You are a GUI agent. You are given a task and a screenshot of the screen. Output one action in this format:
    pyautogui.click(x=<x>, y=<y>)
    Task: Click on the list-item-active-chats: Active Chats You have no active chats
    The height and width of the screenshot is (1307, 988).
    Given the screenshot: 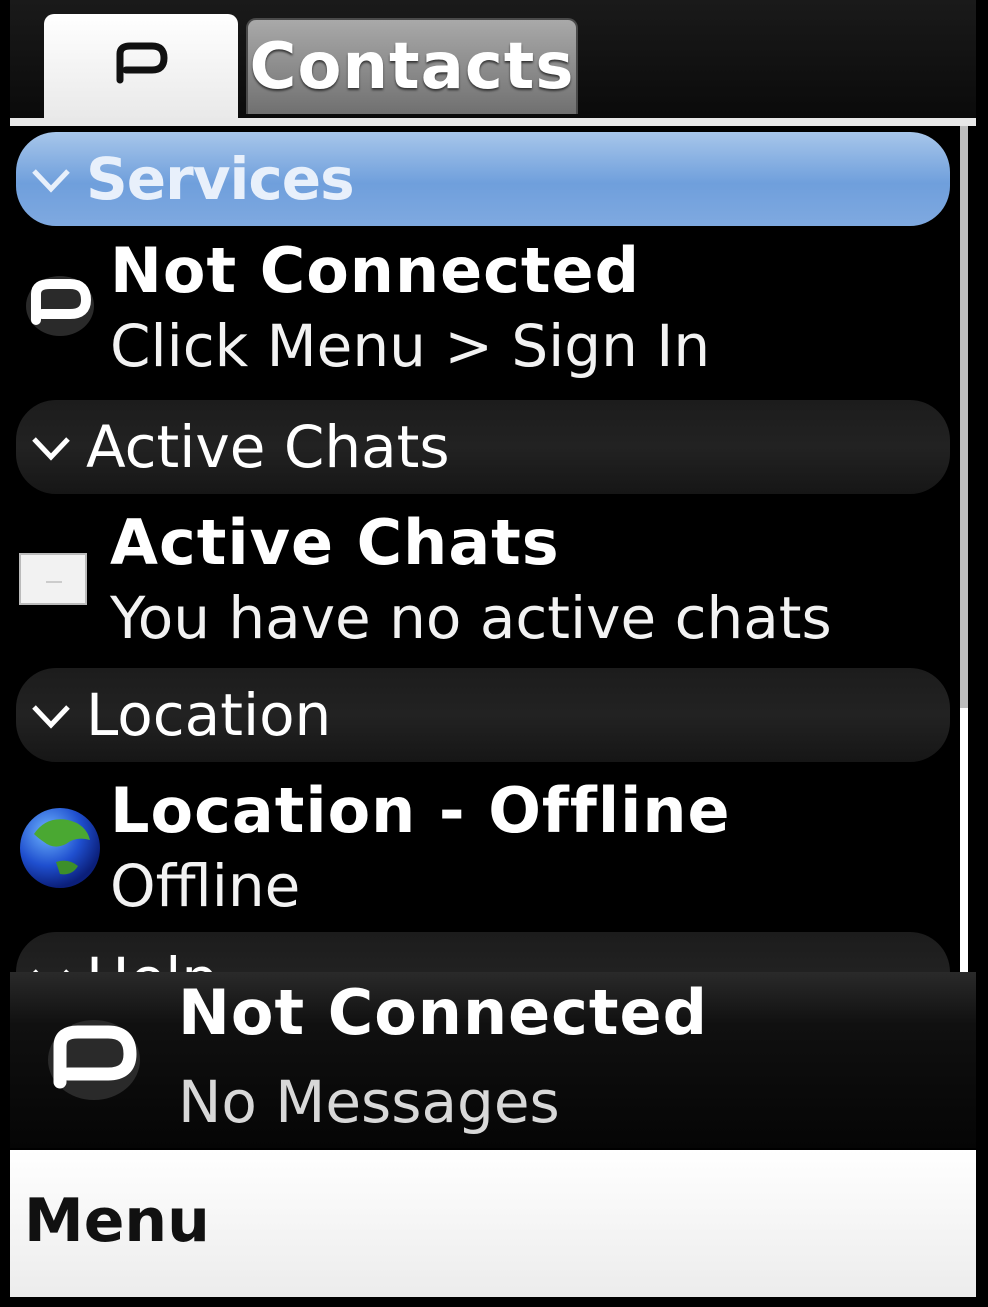 What is the action you would take?
    pyautogui.click(x=480, y=584)
    